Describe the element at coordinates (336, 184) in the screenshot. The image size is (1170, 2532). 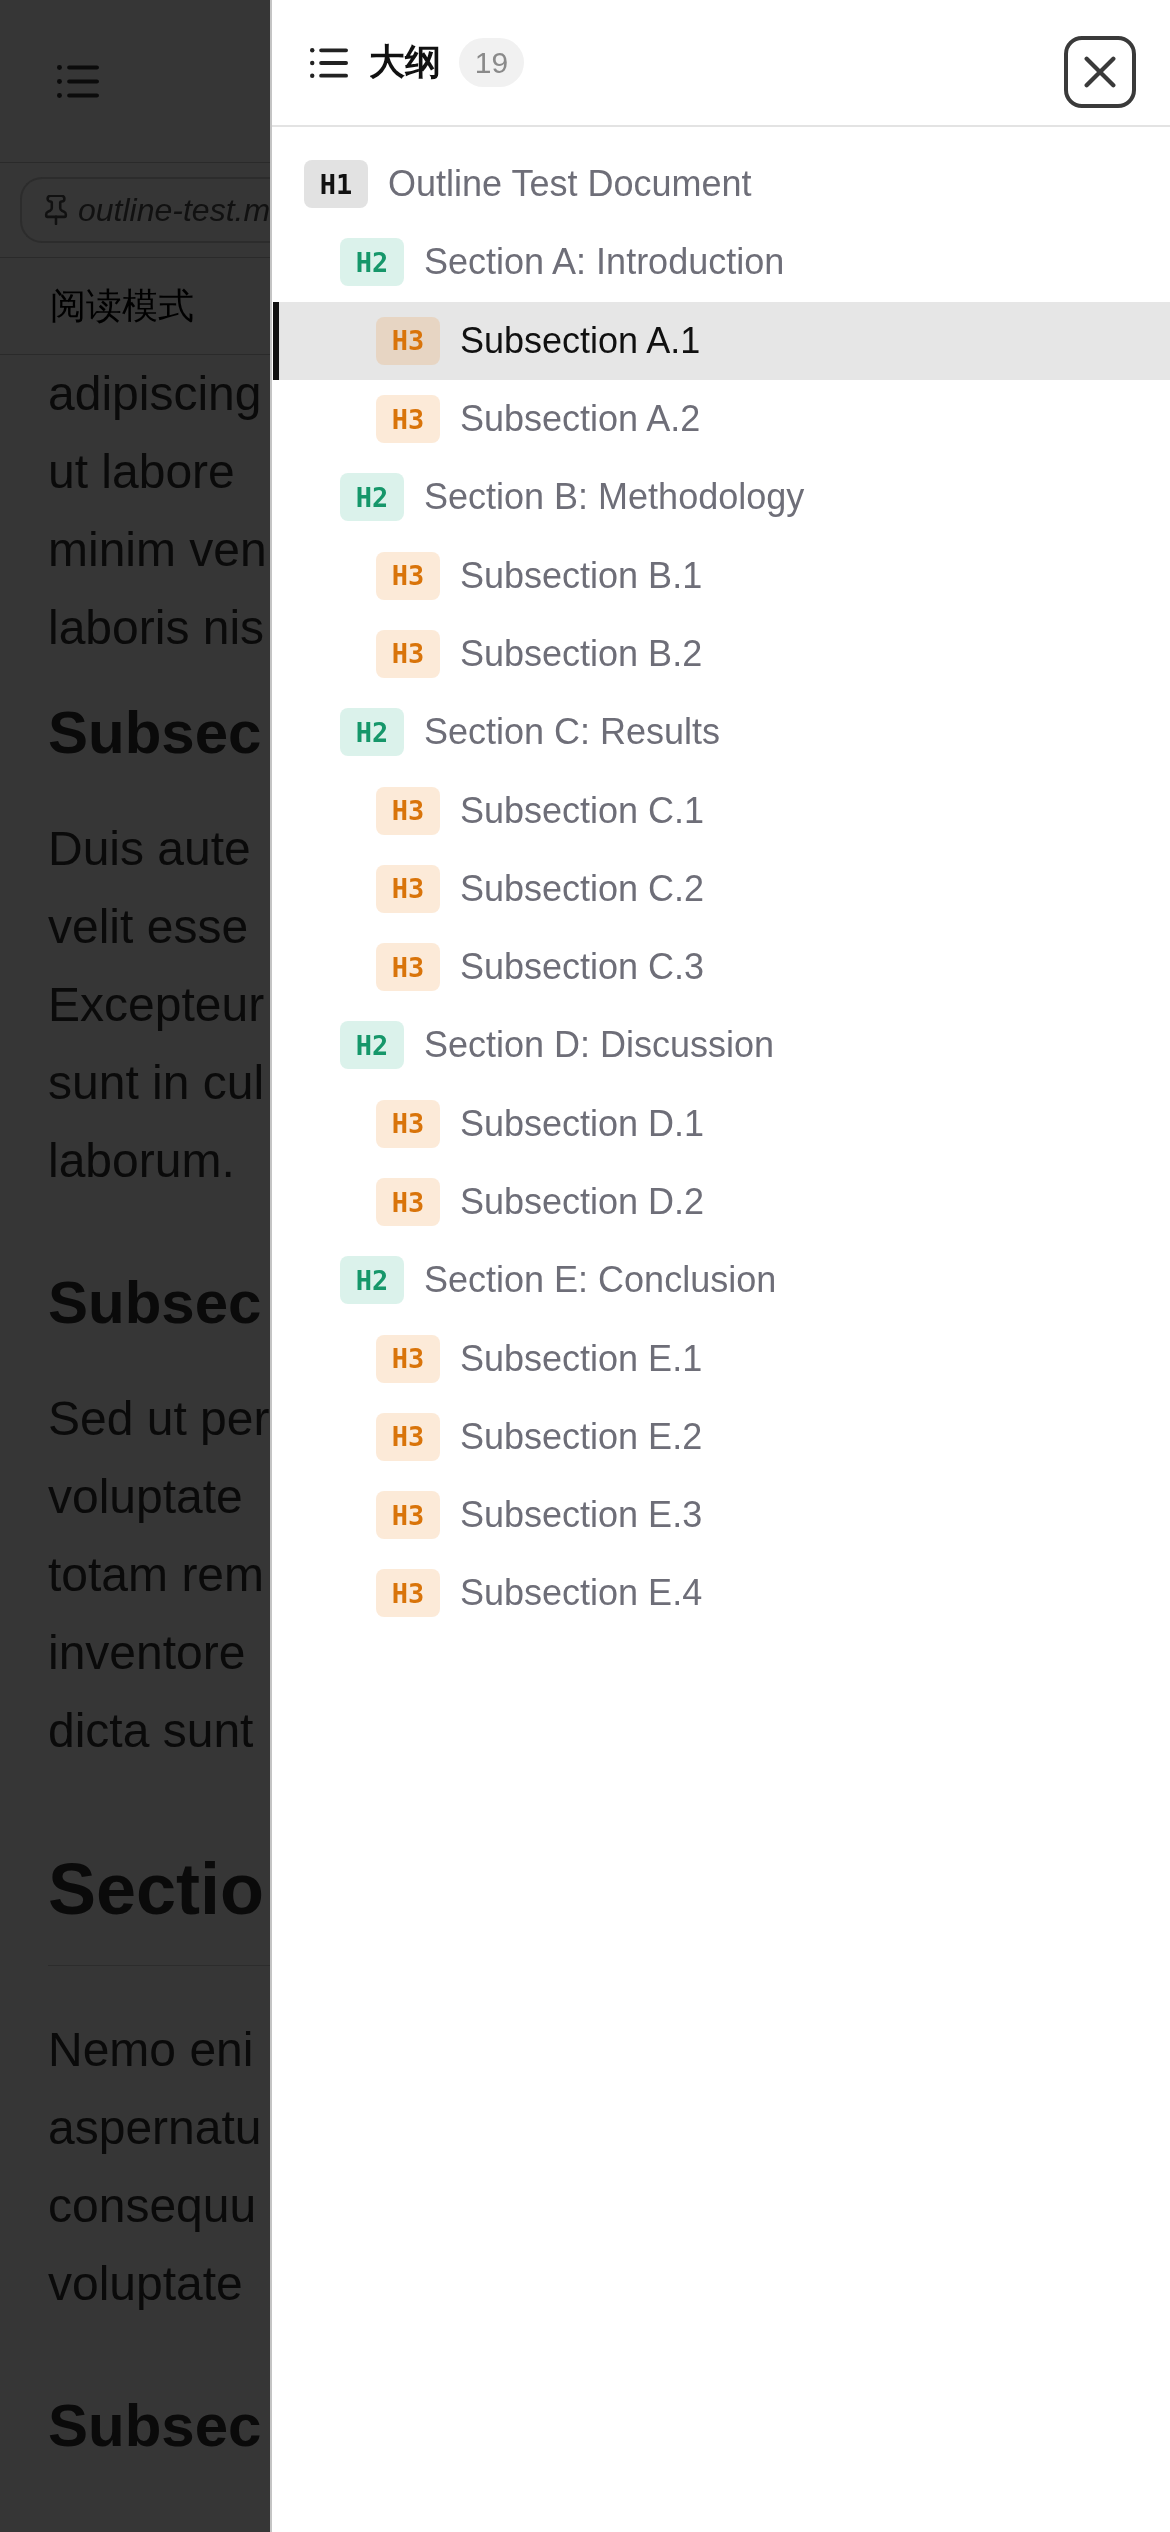
I see `heading-level-badge: H1` at that location.